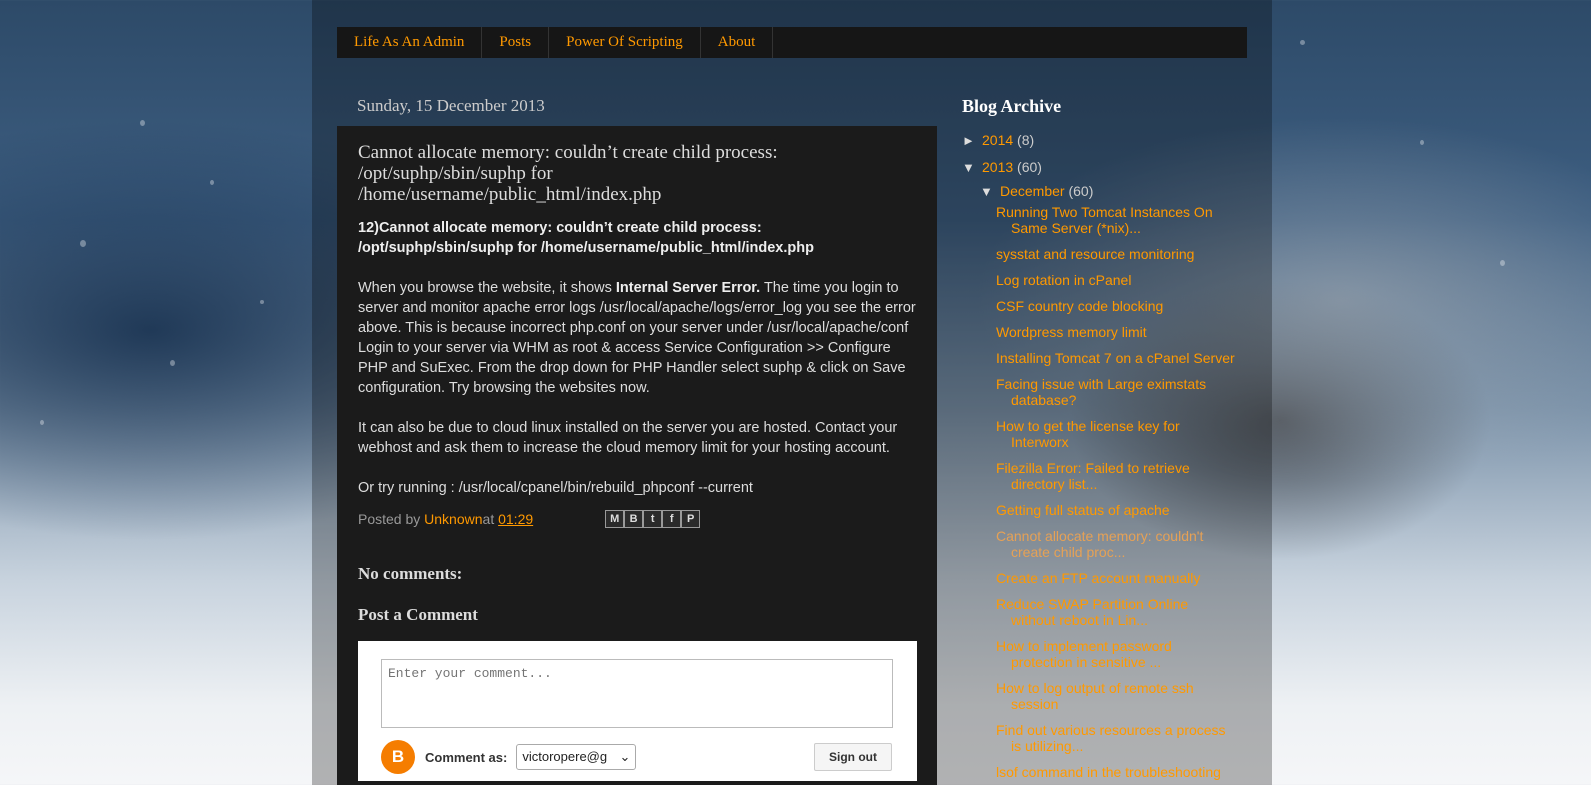  Describe the element at coordinates (410, 42) in the screenshot. I see `tab-life-as-an-admin: Life As An Admin` at that location.